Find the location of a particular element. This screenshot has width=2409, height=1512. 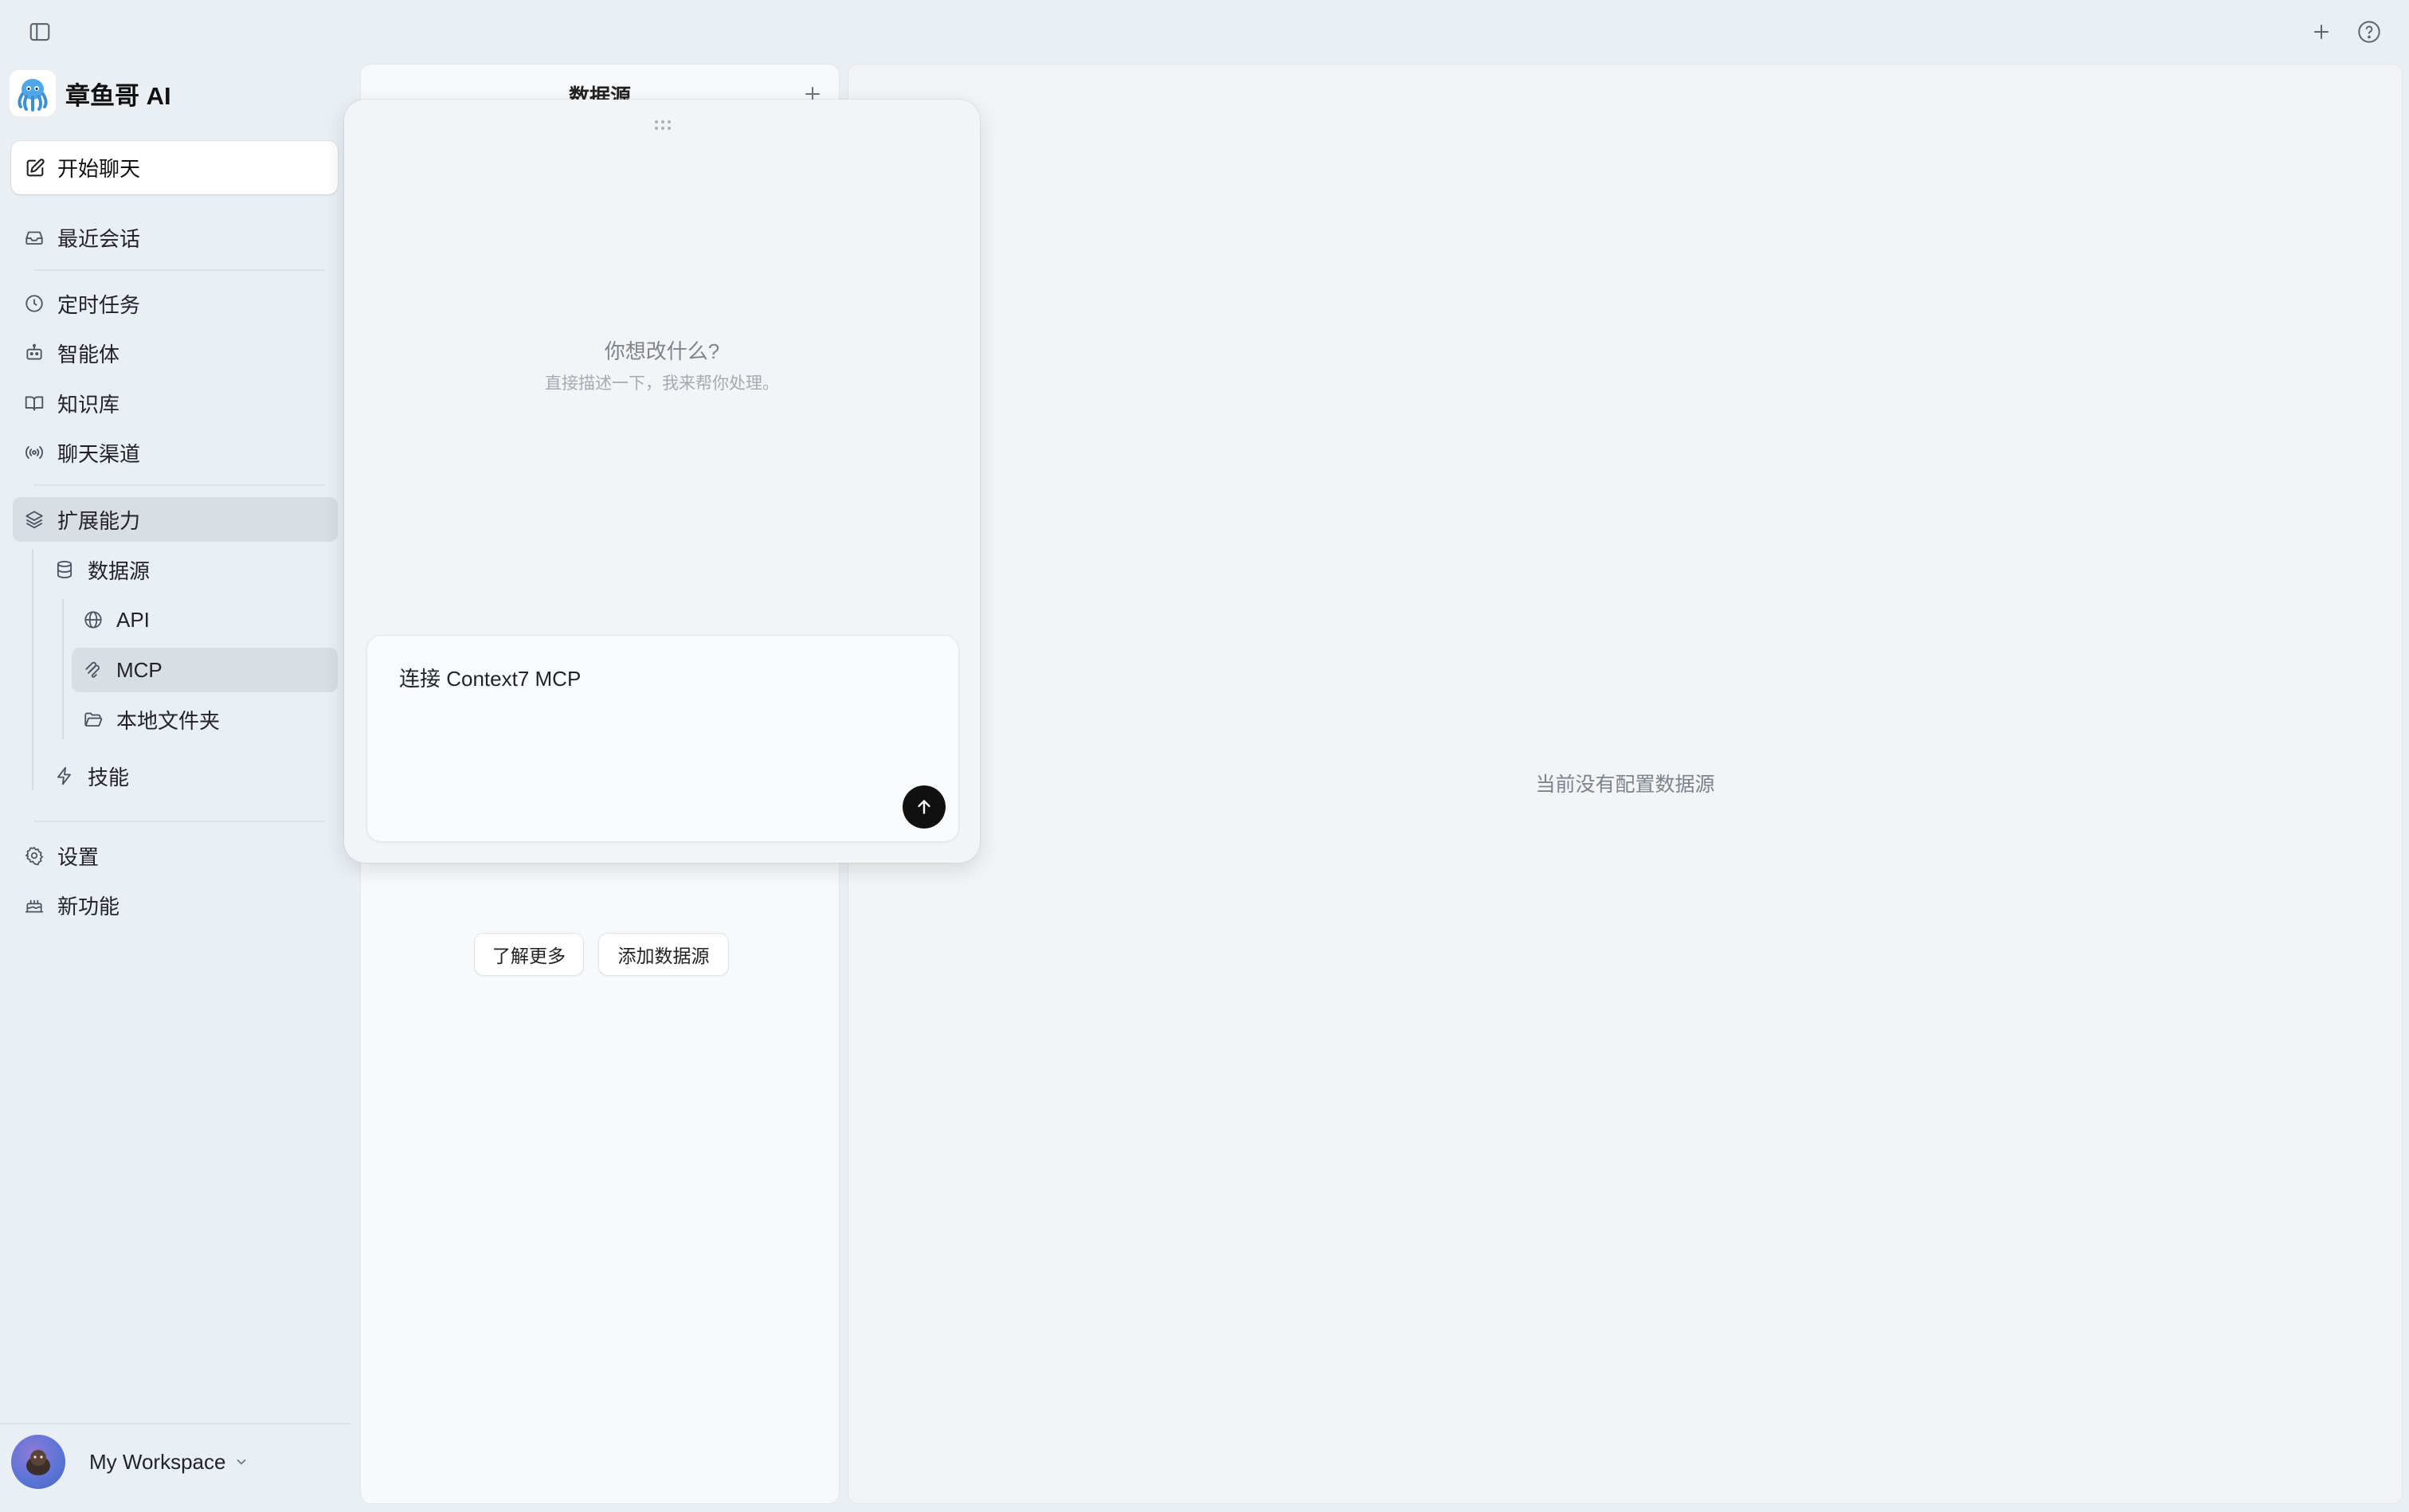

folder-open-icon is located at coordinates (93, 719).